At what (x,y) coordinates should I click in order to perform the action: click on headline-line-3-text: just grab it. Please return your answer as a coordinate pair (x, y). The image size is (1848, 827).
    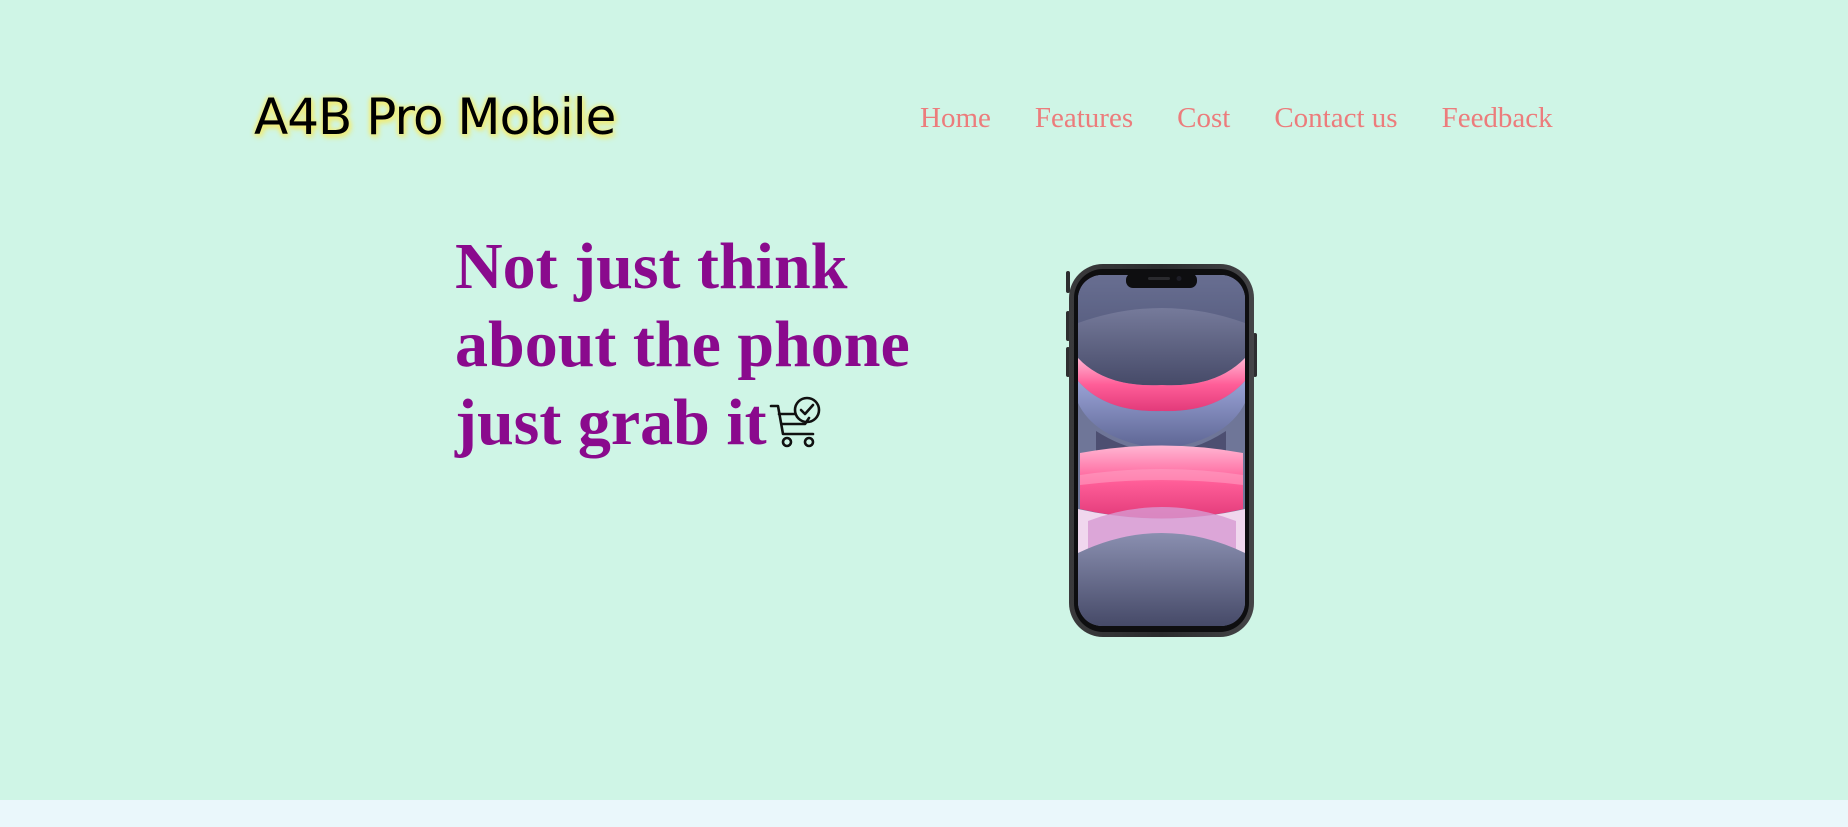
    Looking at the image, I should click on (611, 422).